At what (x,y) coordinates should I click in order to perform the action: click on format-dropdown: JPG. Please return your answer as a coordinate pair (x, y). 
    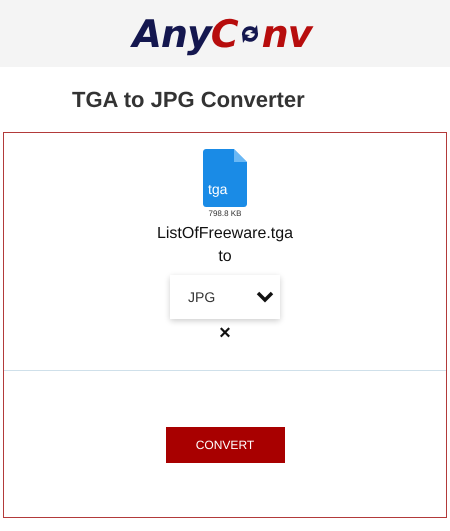
    Looking at the image, I should click on (225, 297).